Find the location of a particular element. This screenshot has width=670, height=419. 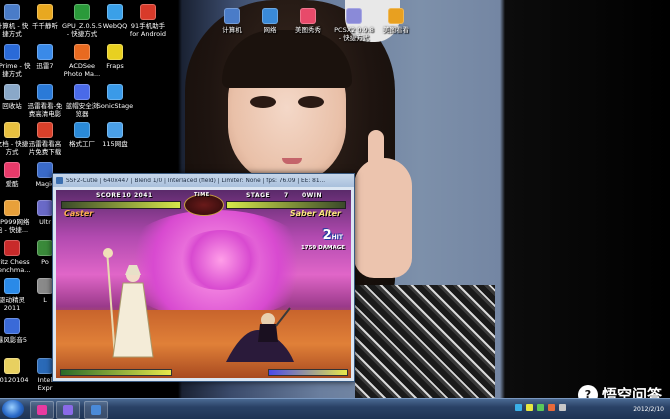

wallpaper-dress is located at coordinates (425, 341).